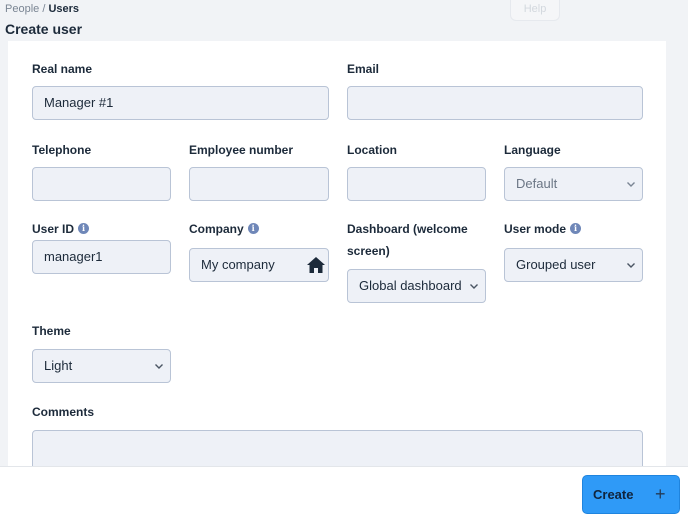 The height and width of the screenshot is (524, 688). Describe the element at coordinates (44, 29) in the screenshot. I see `page-title: Create user` at that location.